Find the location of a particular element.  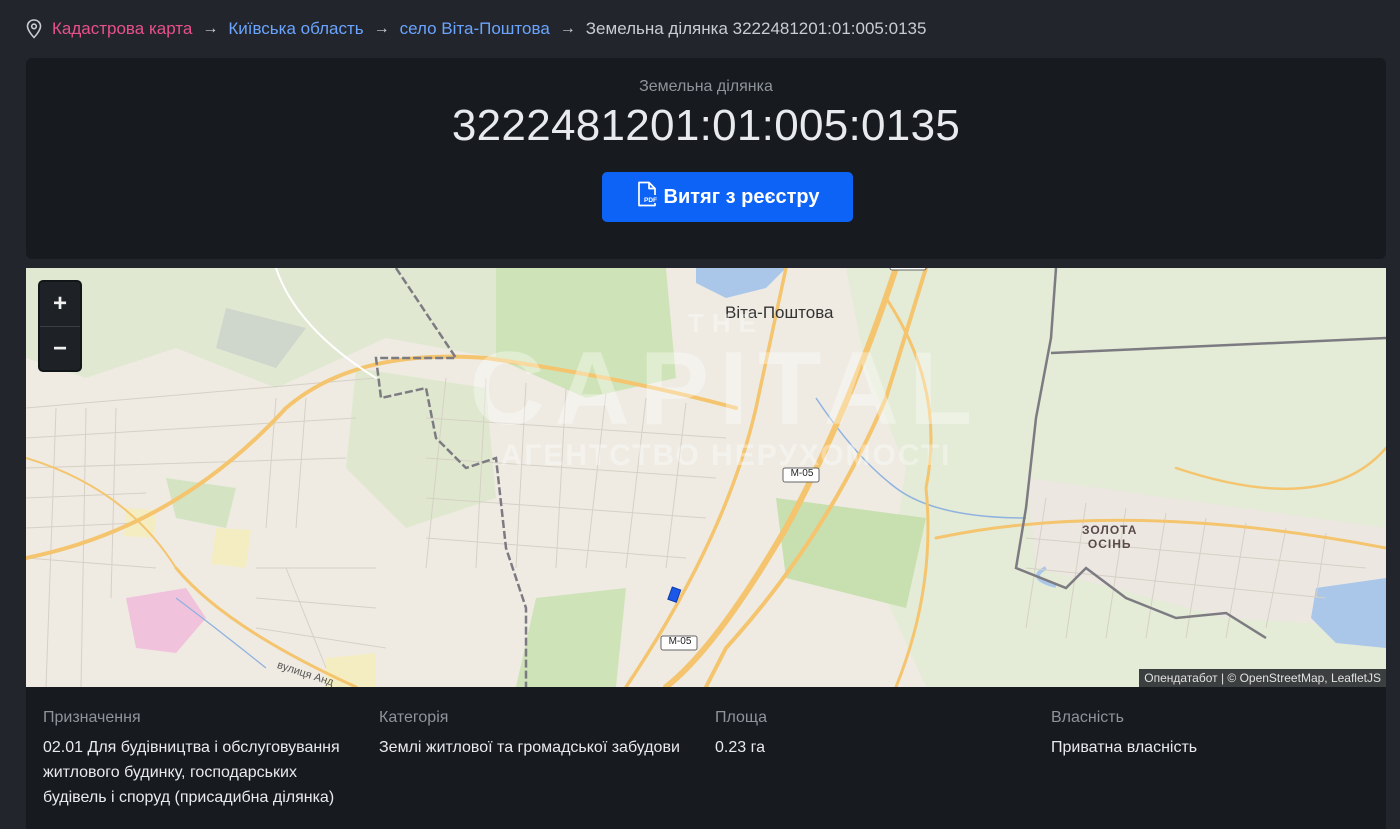

watermark: THE CAPITAL АГЕНТСТВО НЕРУХОМОСТІ is located at coordinates (726, 390).